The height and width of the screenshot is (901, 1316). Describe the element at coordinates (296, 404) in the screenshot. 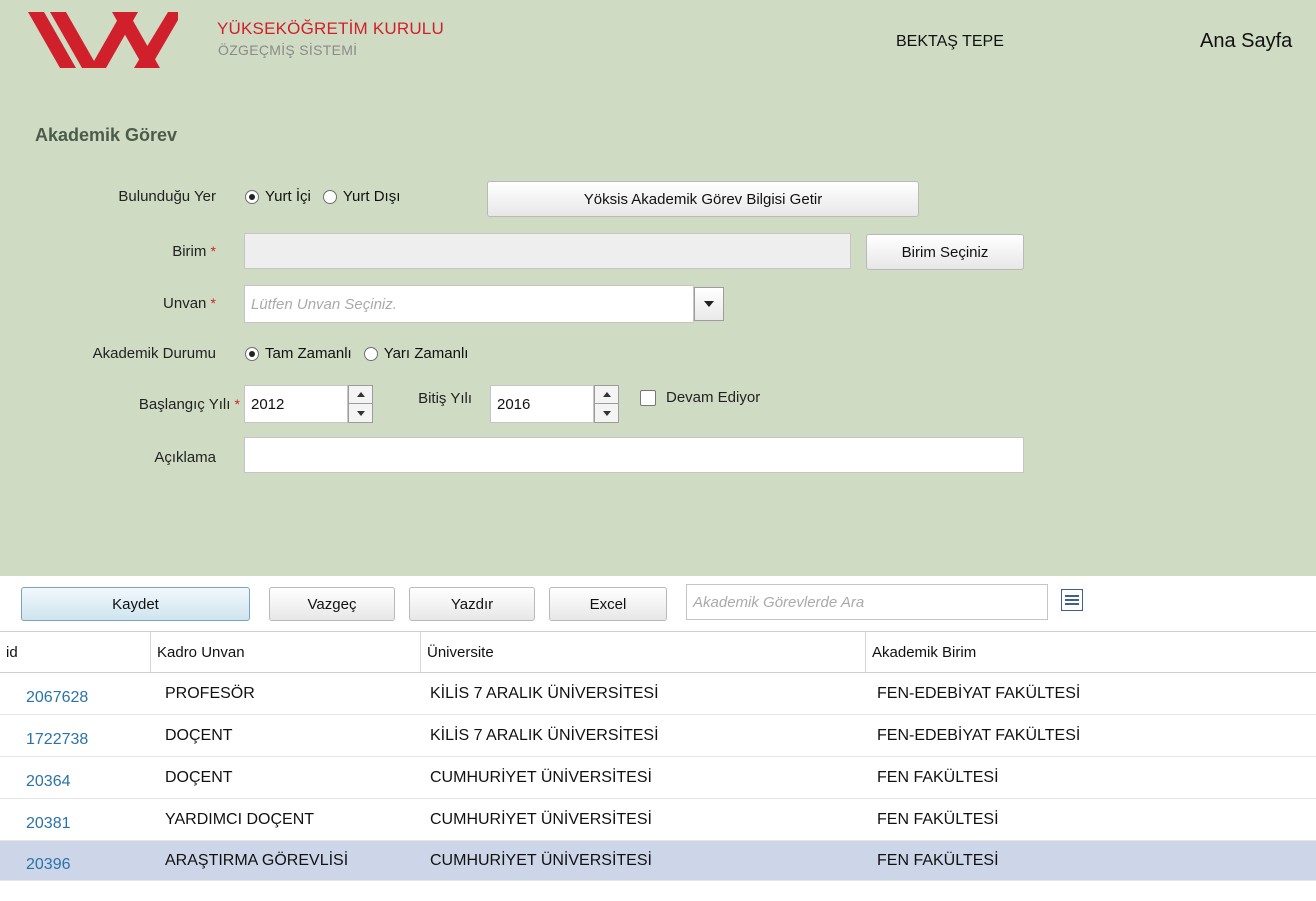

I see `start-year-input: 2012` at that location.